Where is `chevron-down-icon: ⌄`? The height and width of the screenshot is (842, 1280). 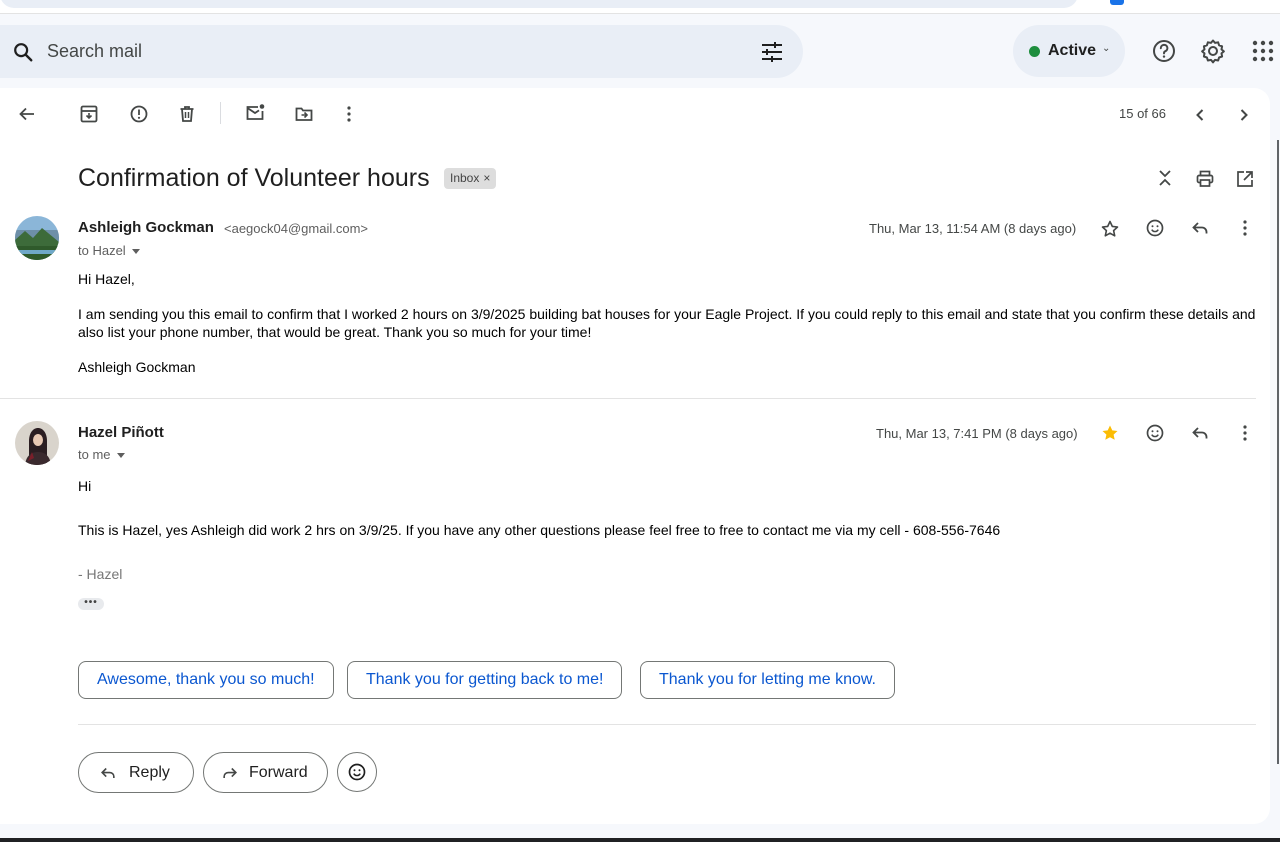 chevron-down-icon: ⌄ is located at coordinates (1106, 48).